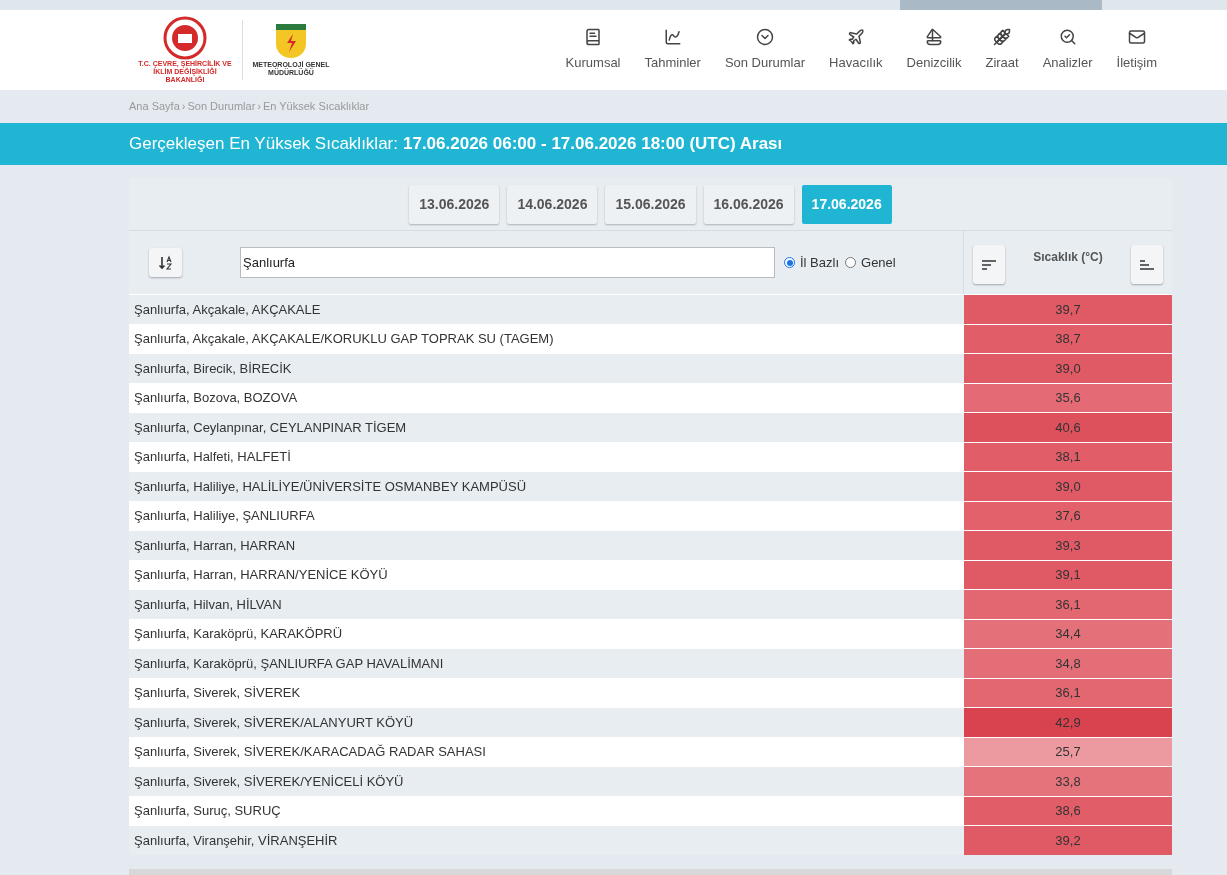  What do you see at coordinates (552, 204) in the screenshot?
I see `date-tab: 14.06.2026` at bounding box center [552, 204].